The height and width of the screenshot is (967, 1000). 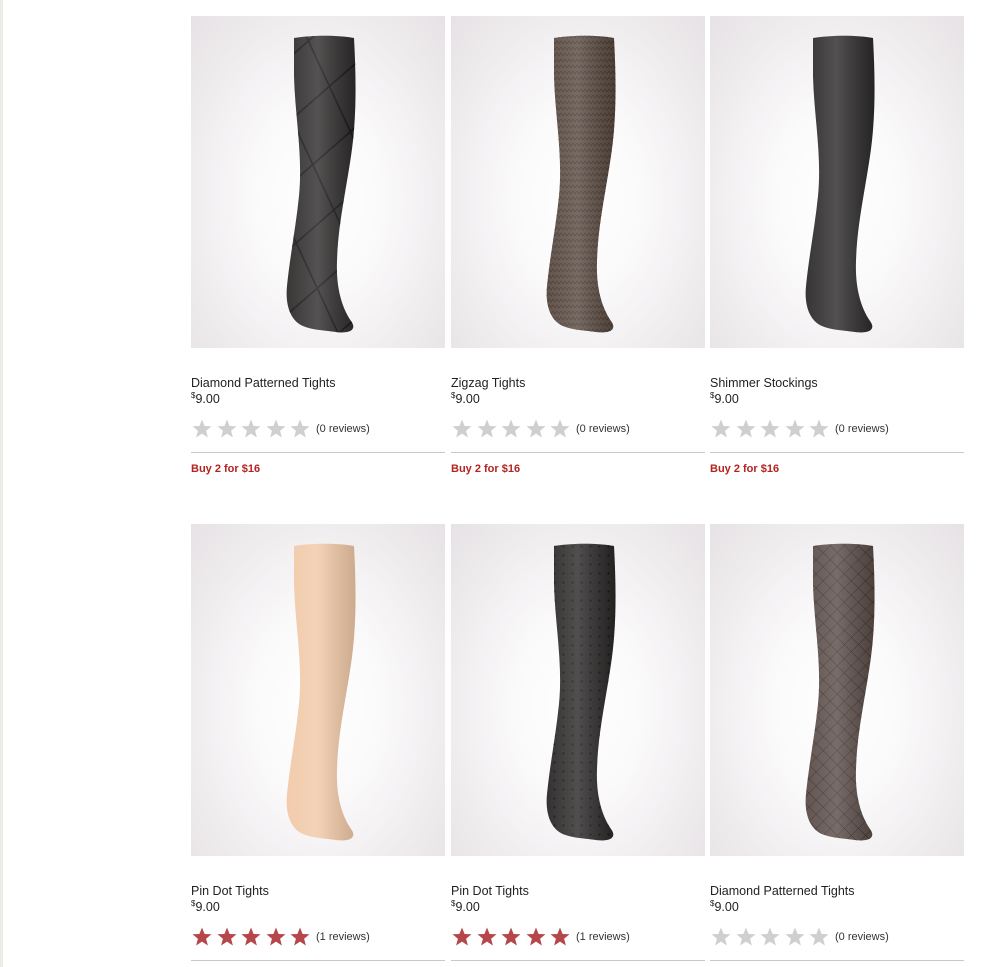 What do you see at coordinates (581, 692) in the screenshot?
I see `pin-dot-black-tights-image` at bounding box center [581, 692].